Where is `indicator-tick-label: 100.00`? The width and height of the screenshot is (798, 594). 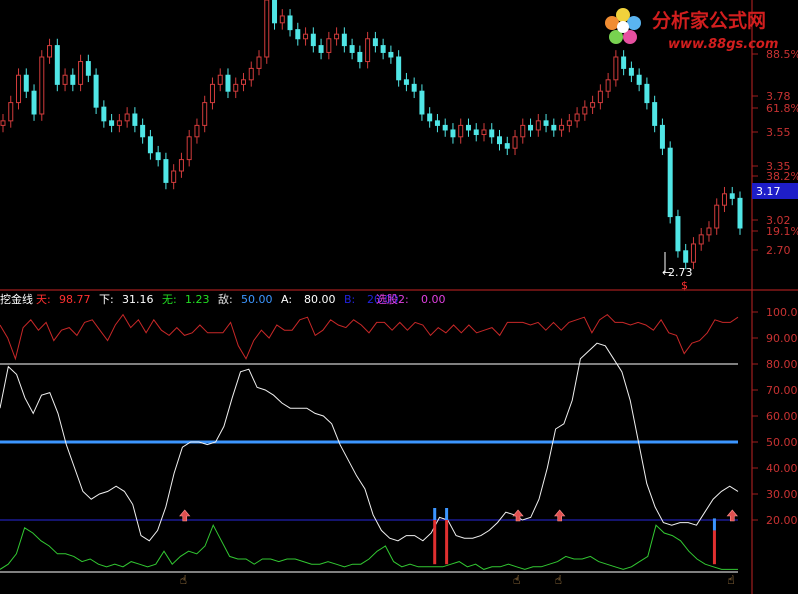 indicator-tick-label: 100.00 is located at coordinates (782, 312).